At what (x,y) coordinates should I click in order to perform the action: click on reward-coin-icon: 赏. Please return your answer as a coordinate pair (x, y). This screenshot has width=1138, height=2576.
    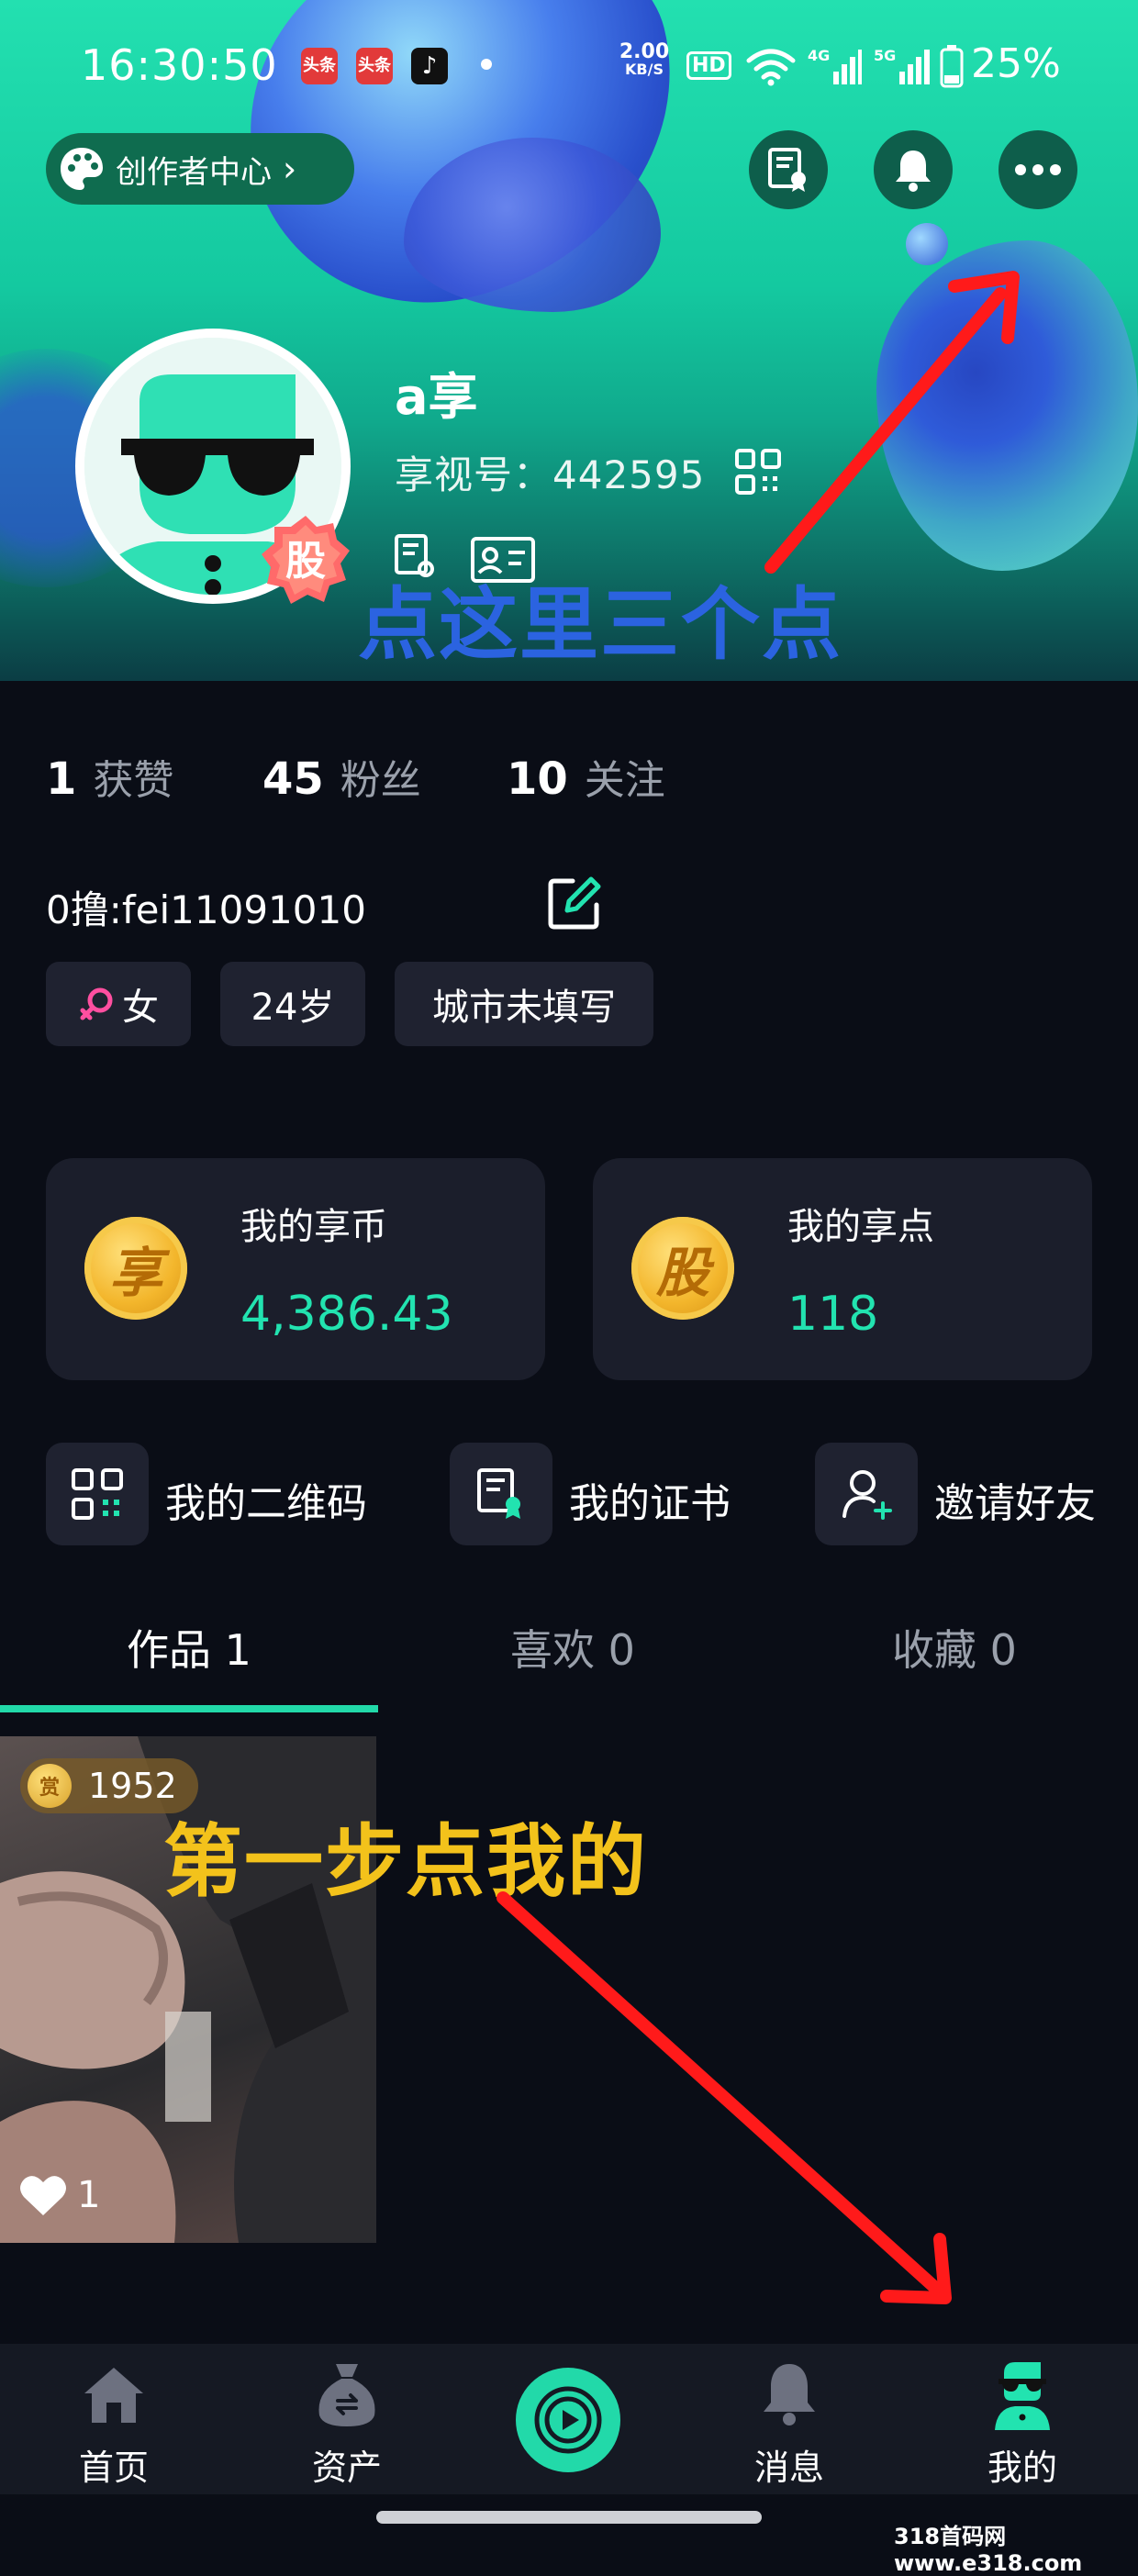
    Looking at the image, I should click on (50, 1786).